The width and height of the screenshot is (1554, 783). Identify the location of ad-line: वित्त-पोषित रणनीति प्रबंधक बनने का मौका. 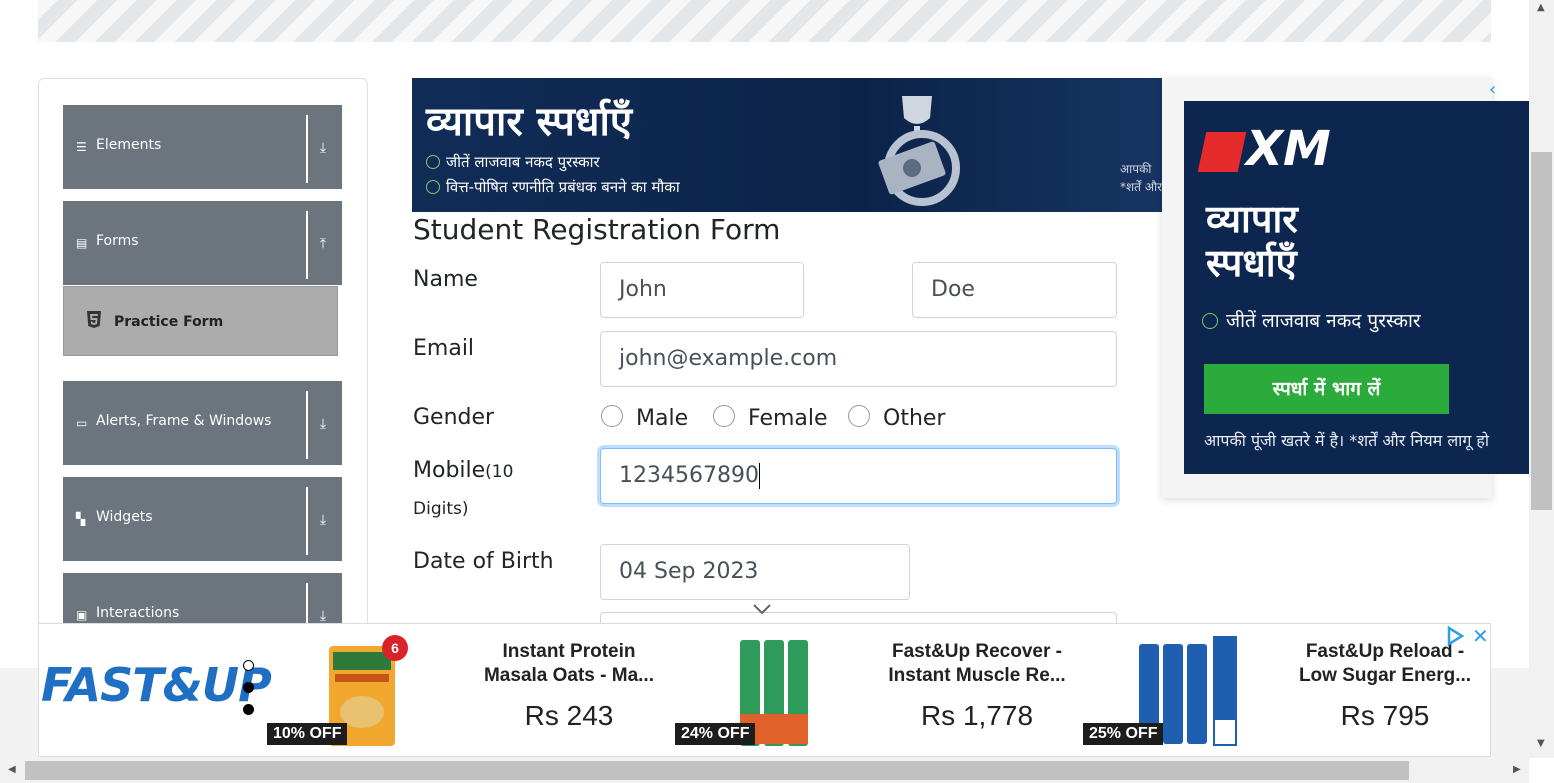
(553, 187).